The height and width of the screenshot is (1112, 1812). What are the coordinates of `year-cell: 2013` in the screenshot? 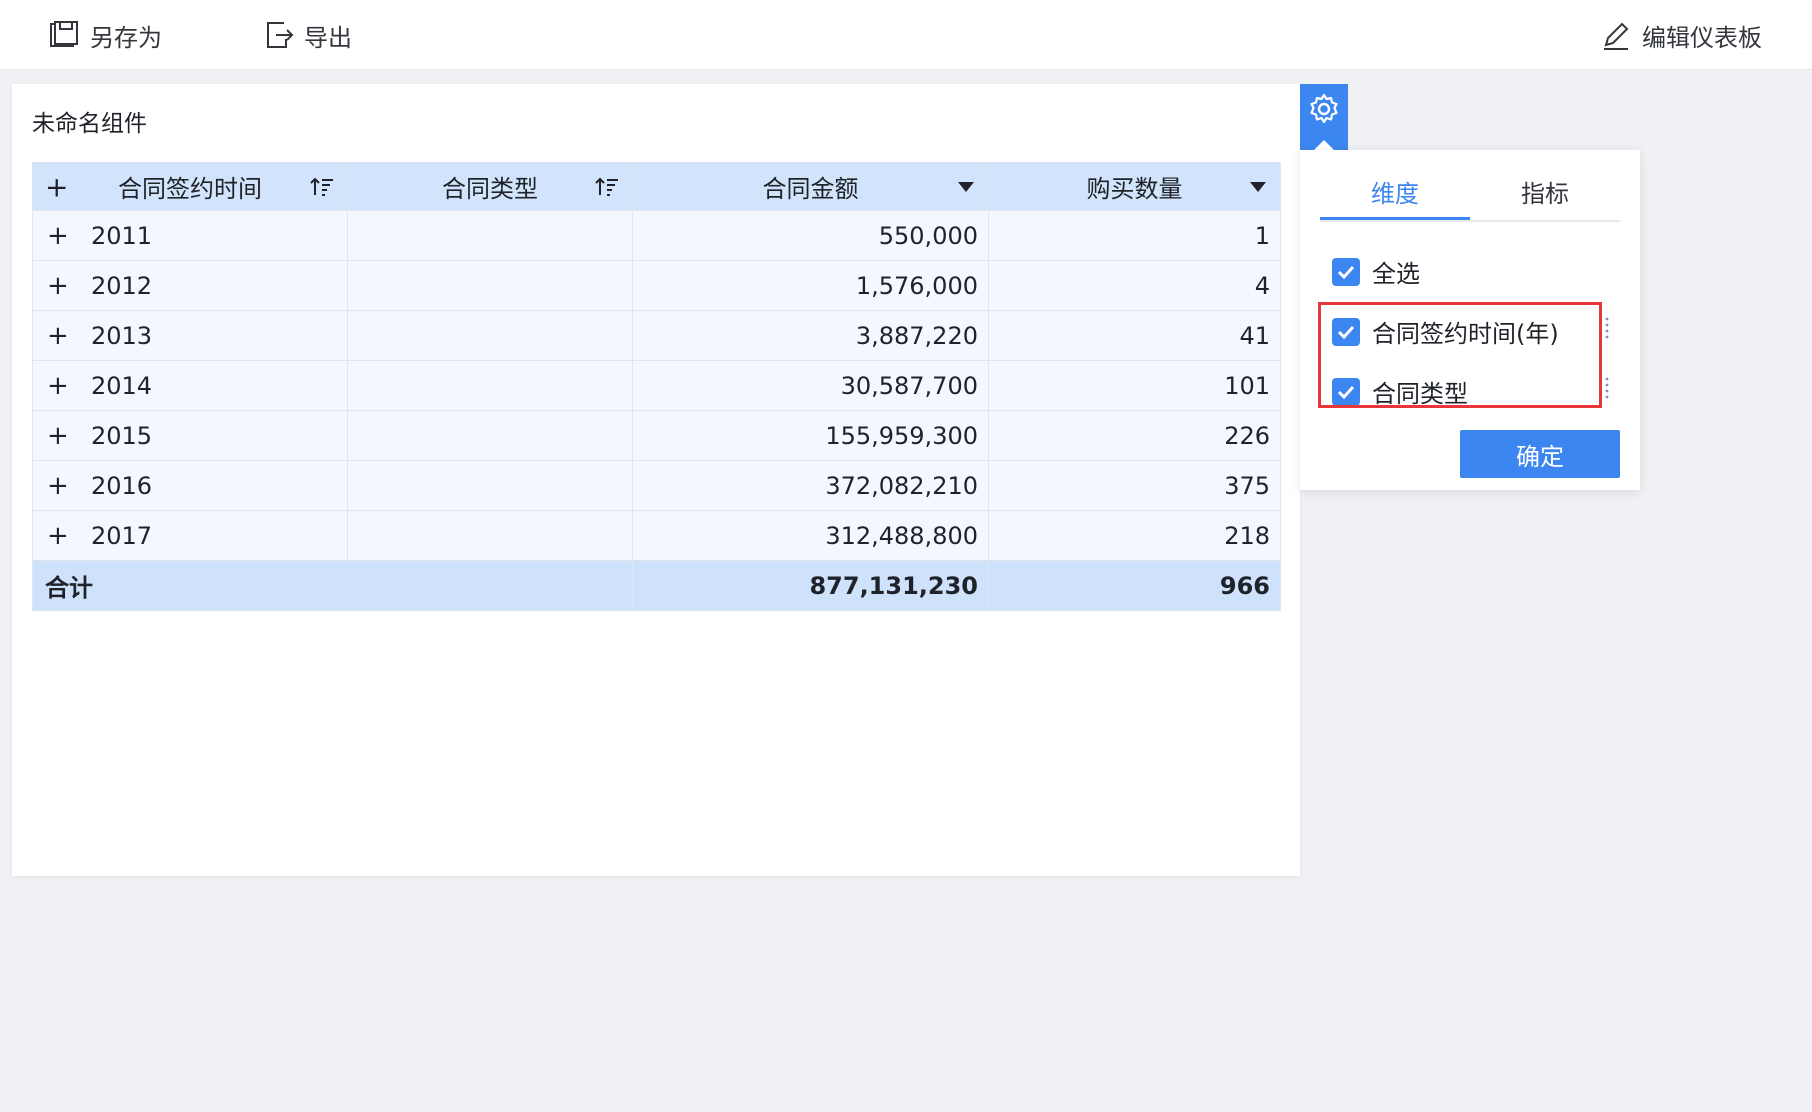 It's located at (122, 335).